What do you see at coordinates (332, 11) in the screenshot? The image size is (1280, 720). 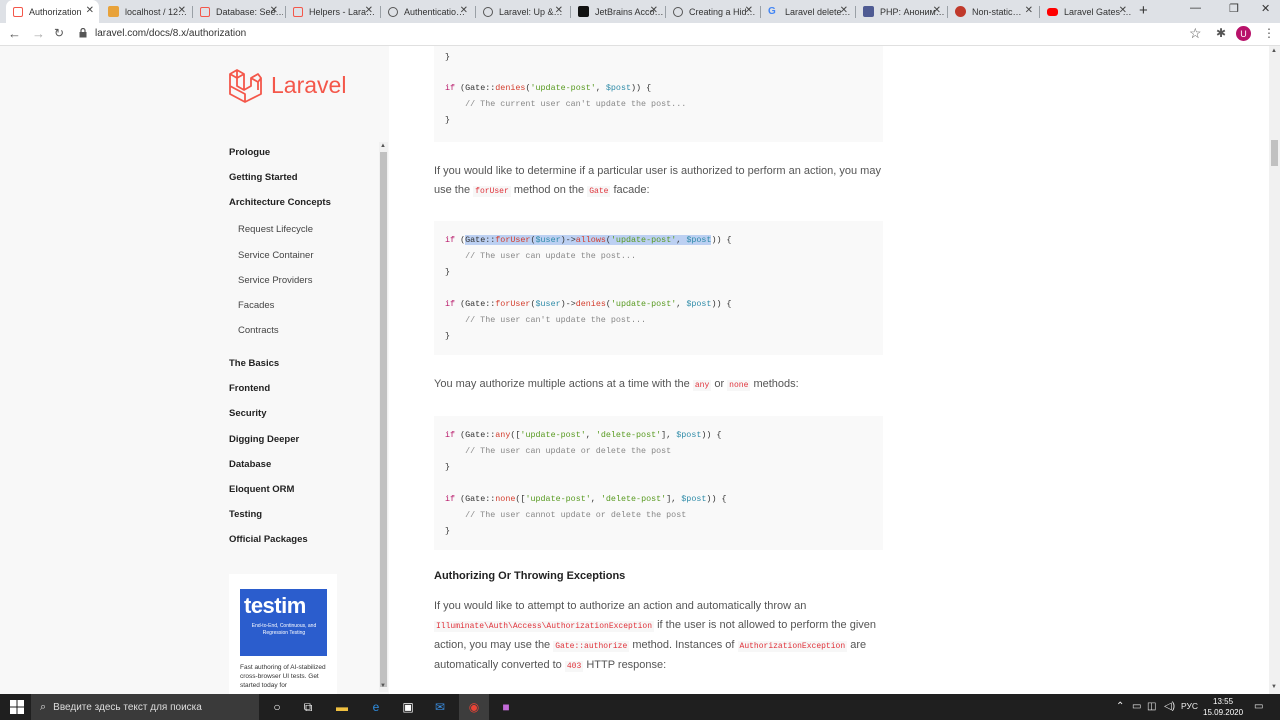 I see `tab-helpers: Helpers - Lara… ✕` at bounding box center [332, 11].